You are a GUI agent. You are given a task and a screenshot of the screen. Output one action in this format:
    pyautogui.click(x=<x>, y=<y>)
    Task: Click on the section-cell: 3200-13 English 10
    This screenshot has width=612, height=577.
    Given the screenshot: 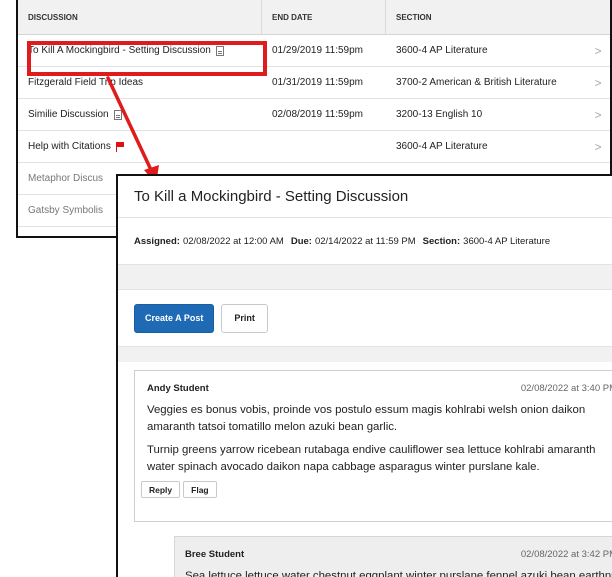 What is the action you would take?
    pyautogui.click(x=439, y=114)
    